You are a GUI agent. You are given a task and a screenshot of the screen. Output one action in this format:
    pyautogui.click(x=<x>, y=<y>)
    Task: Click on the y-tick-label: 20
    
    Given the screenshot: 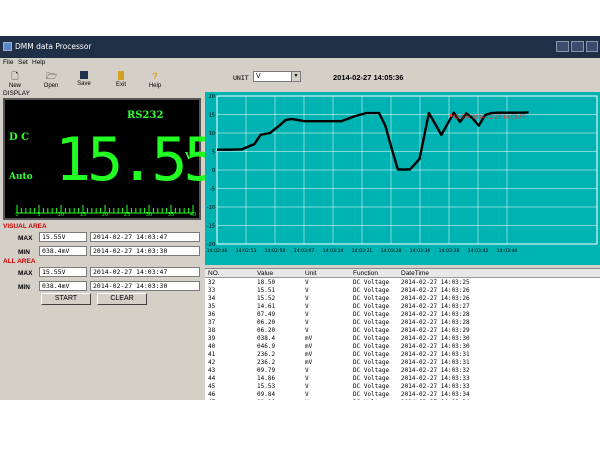 What is the action you would take?
    pyautogui.click(x=212, y=97)
    